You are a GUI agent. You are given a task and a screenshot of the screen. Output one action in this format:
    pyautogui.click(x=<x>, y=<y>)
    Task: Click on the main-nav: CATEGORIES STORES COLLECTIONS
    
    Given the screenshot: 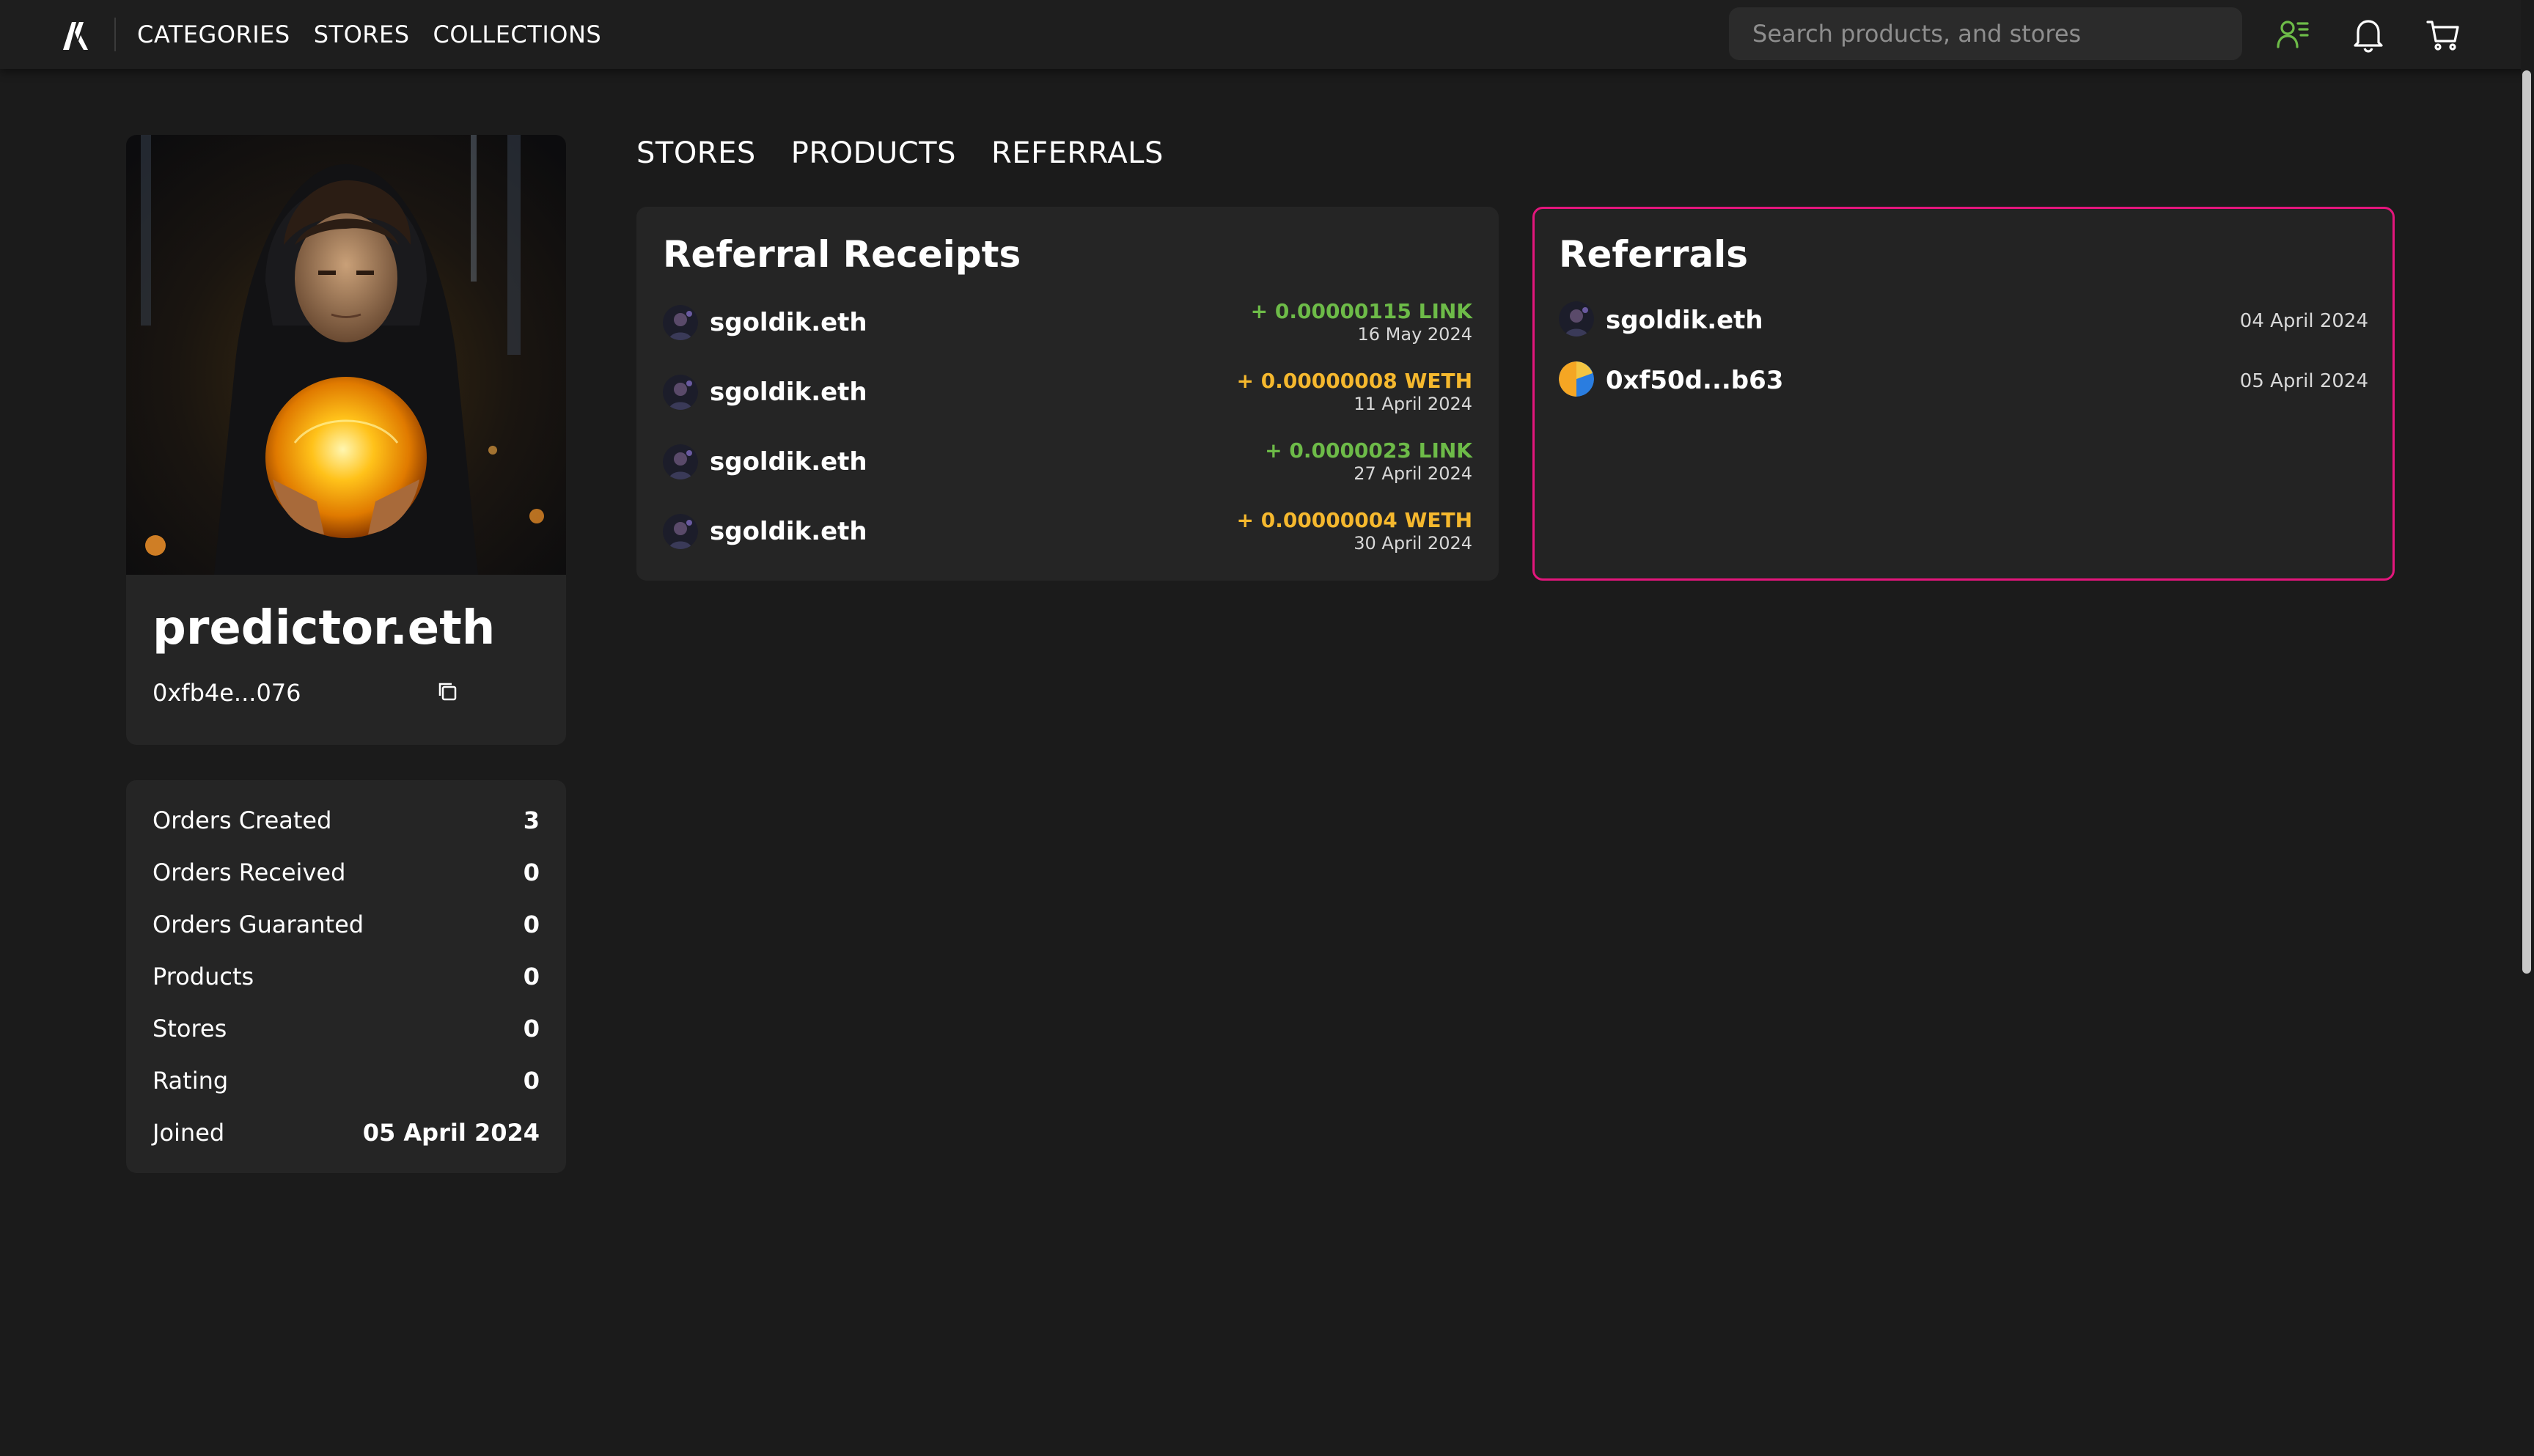 What is the action you would take?
    pyautogui.click(x=369, y=34)
    